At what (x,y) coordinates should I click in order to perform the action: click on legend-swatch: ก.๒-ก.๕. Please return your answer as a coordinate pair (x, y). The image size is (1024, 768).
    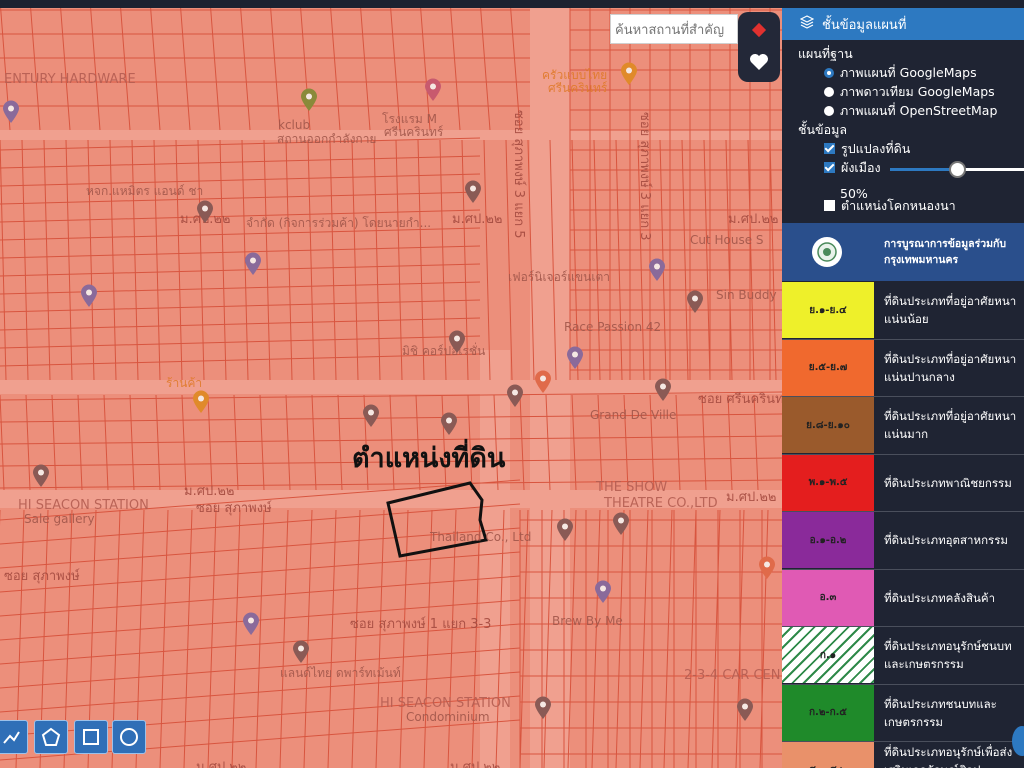
    Looking at the image, I should click on (828, 712).